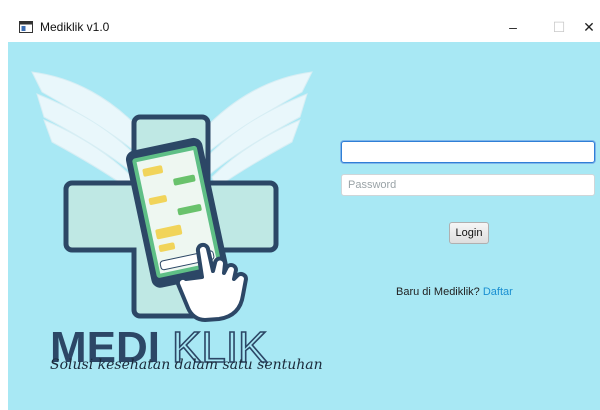 The image size is (600, 410). Describe the element at coordinates (26, 27) in the screenshot. I see `app-window-icon` at that location.